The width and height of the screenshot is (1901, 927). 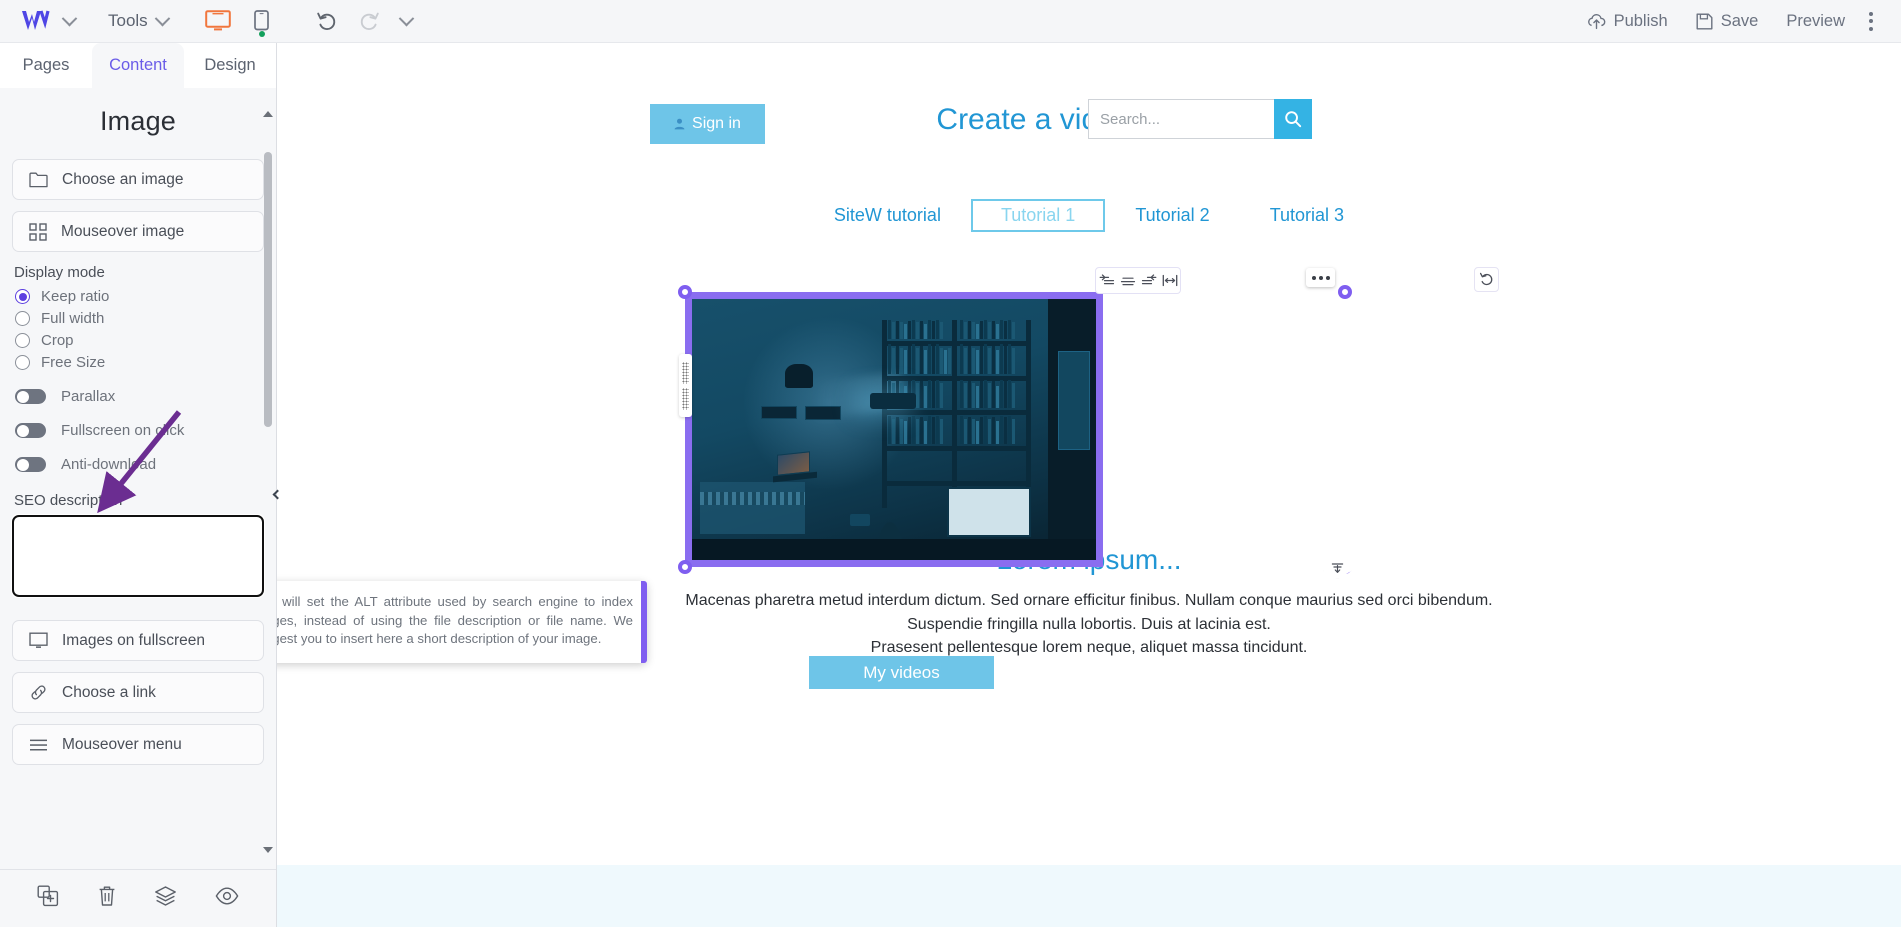 I want to click on preview-label: Preview, so click(x=1815, y=20).